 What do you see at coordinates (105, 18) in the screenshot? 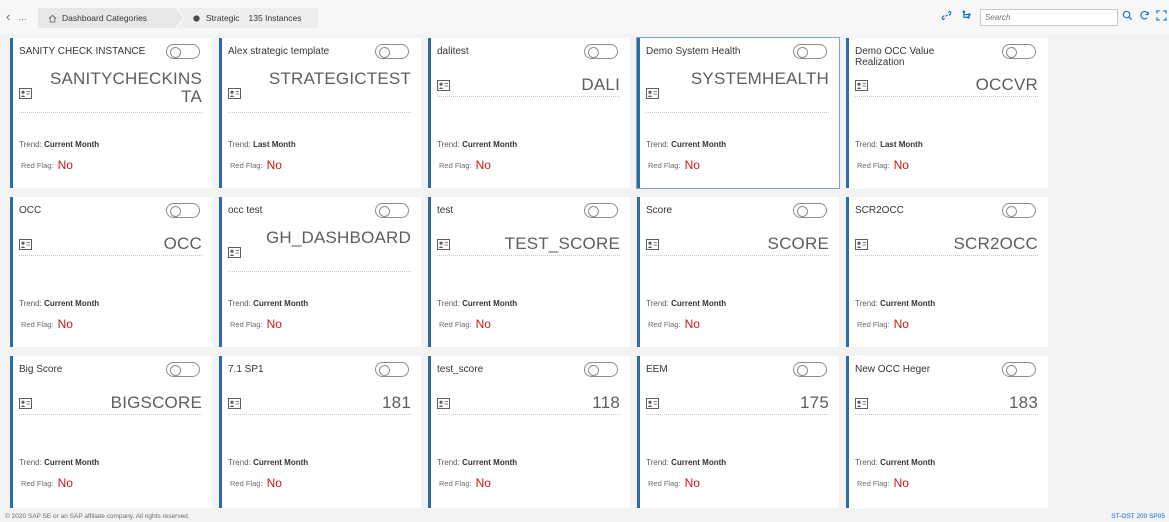
I see `breadcrumb-label: Dashboard Categories` at bounding box center [105, 18].